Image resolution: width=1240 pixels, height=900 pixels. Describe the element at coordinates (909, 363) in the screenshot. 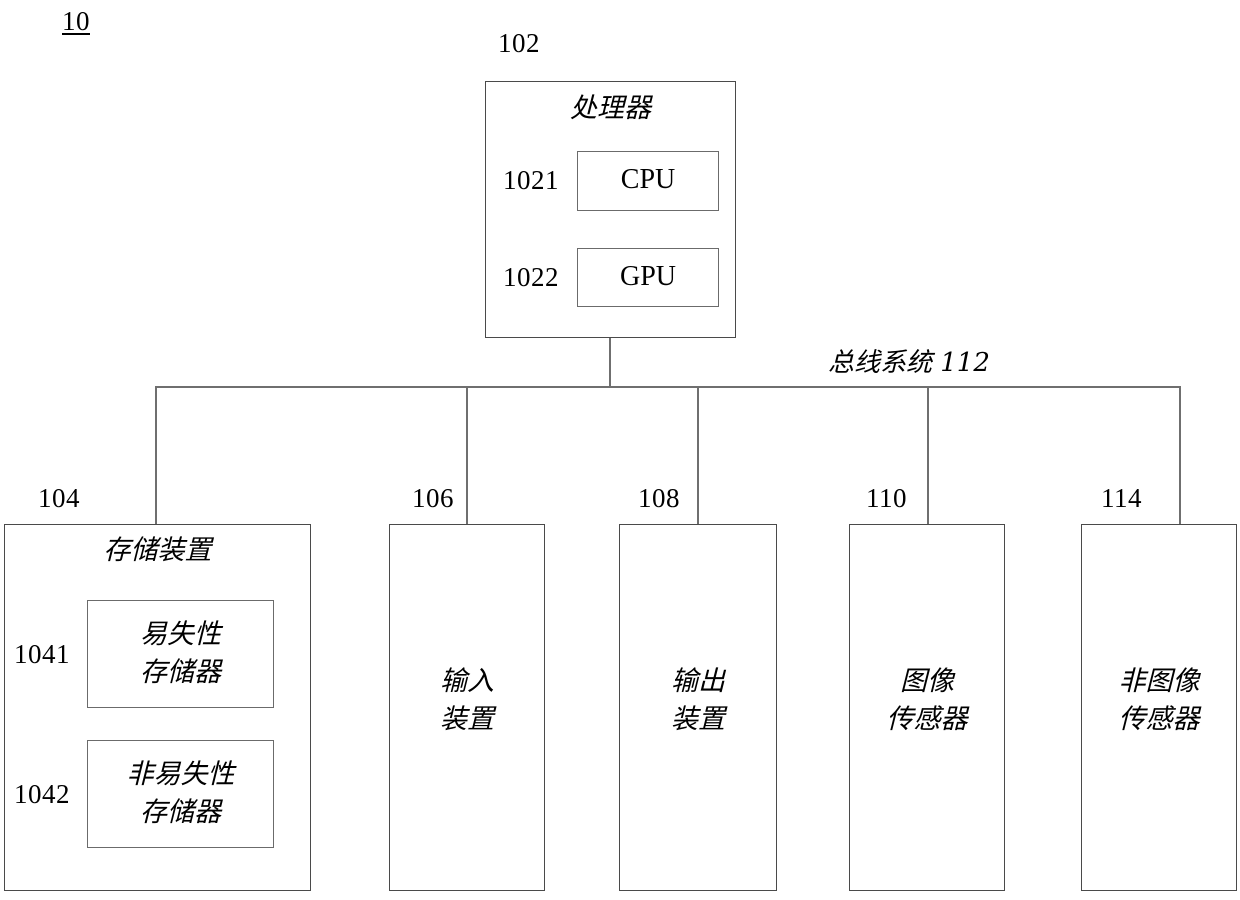

I see `bus-caption: 总线系统 112` at that location.